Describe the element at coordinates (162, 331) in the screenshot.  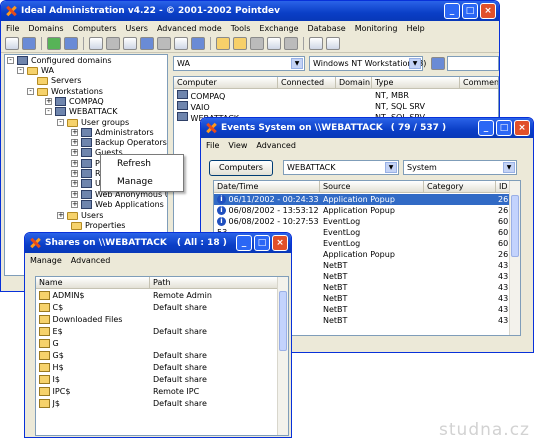
I see `share-row: E$ Default share` at that location.